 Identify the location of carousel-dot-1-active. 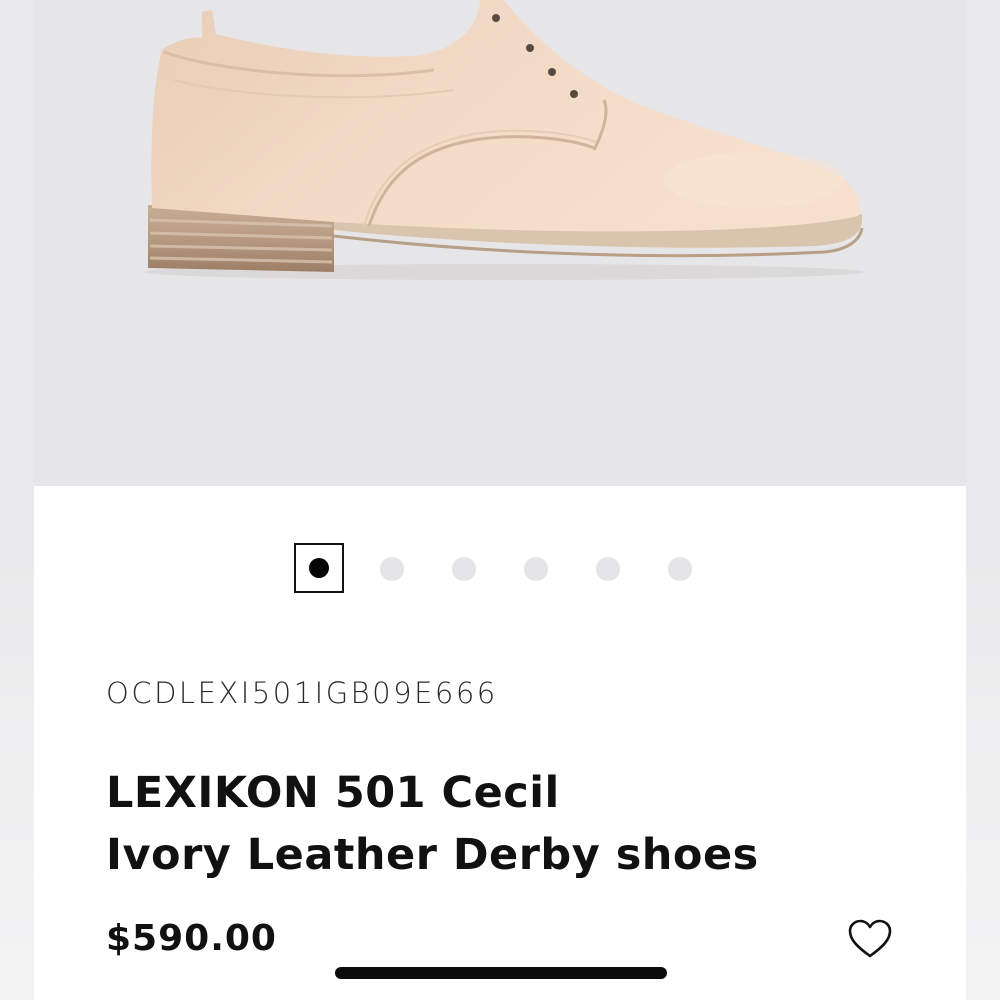
(319, 568).